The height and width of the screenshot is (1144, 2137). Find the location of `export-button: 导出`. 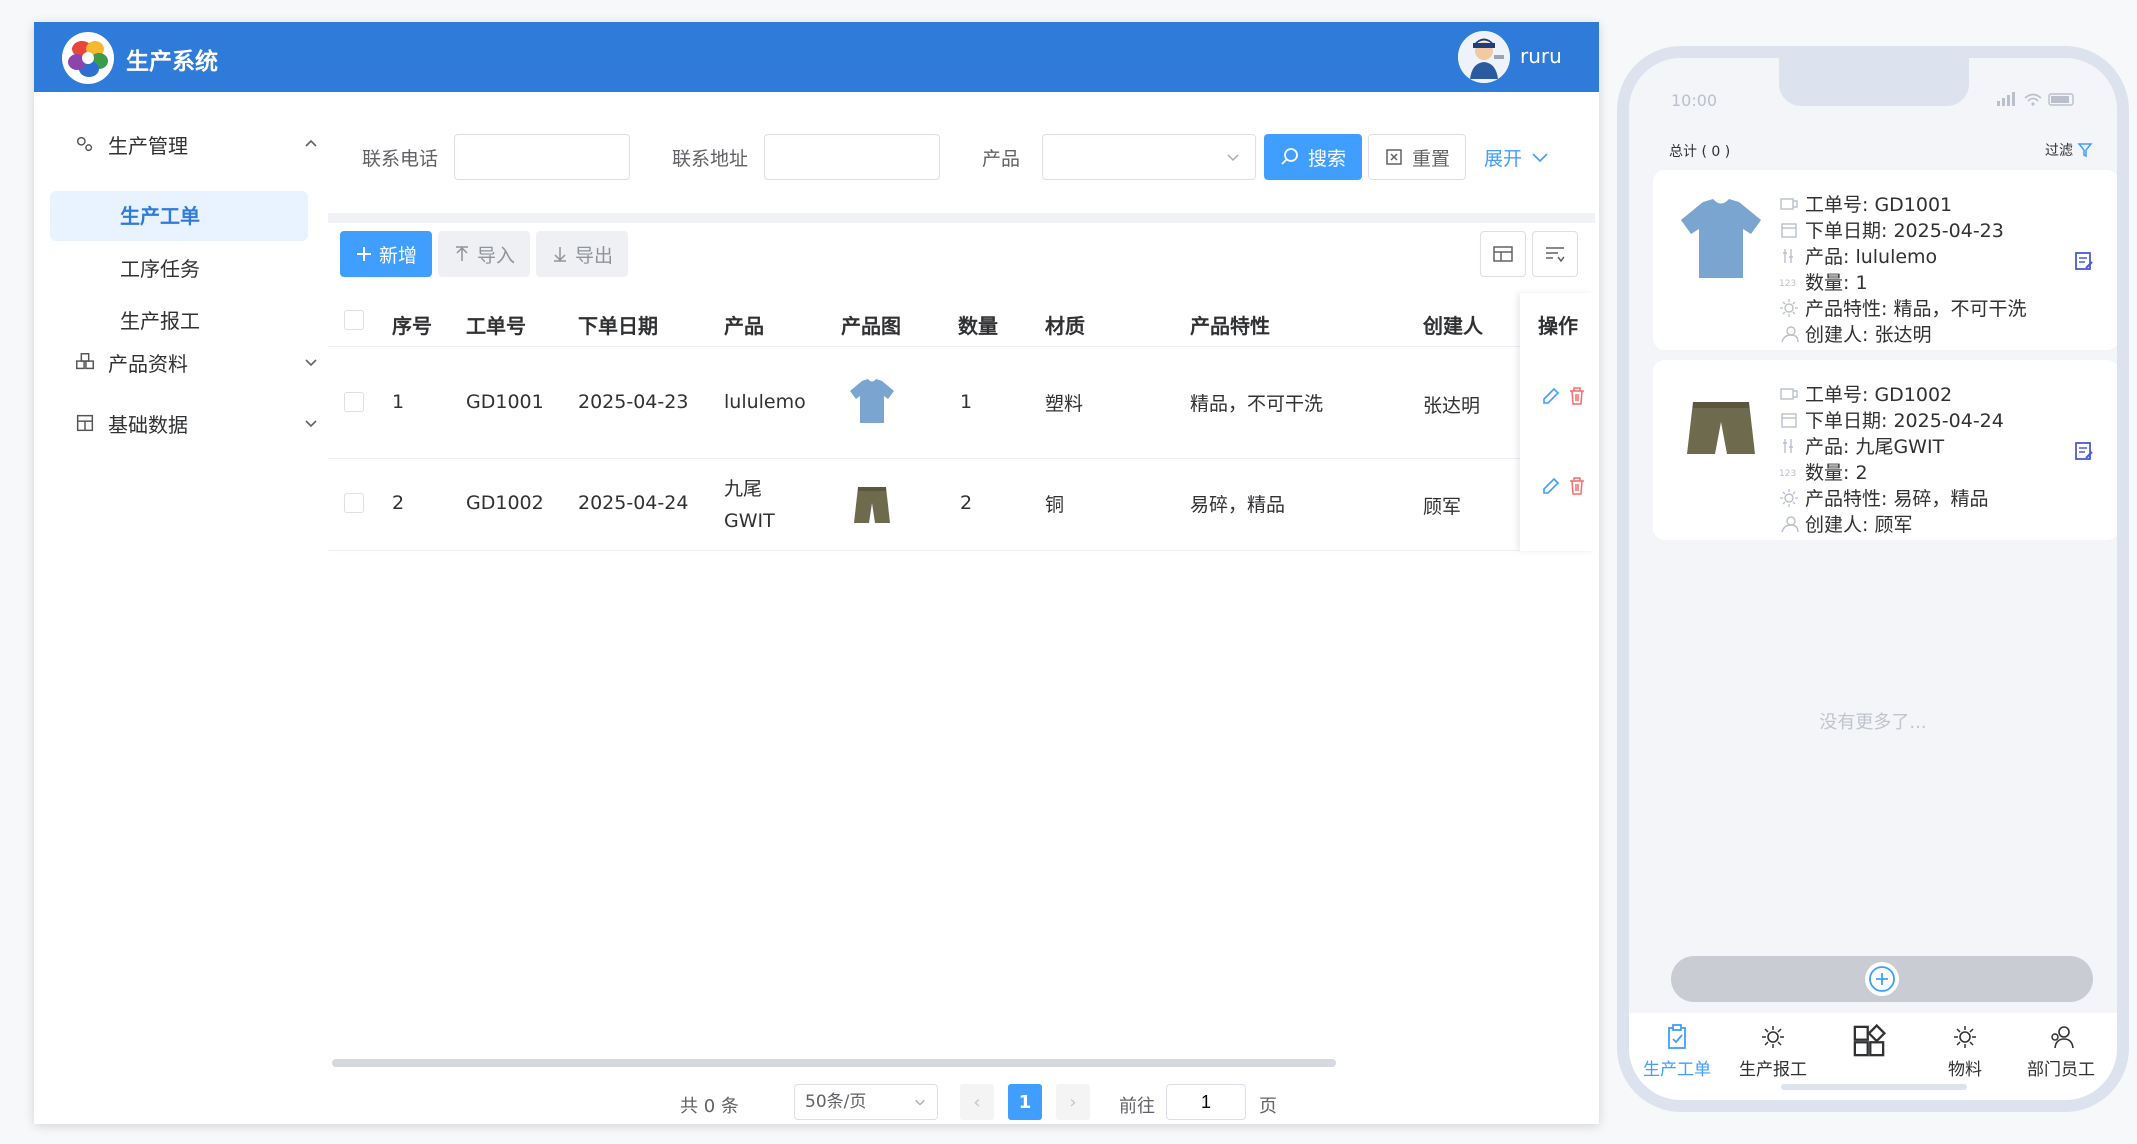

export-button: 导出 is located at coordinates (582, 254).